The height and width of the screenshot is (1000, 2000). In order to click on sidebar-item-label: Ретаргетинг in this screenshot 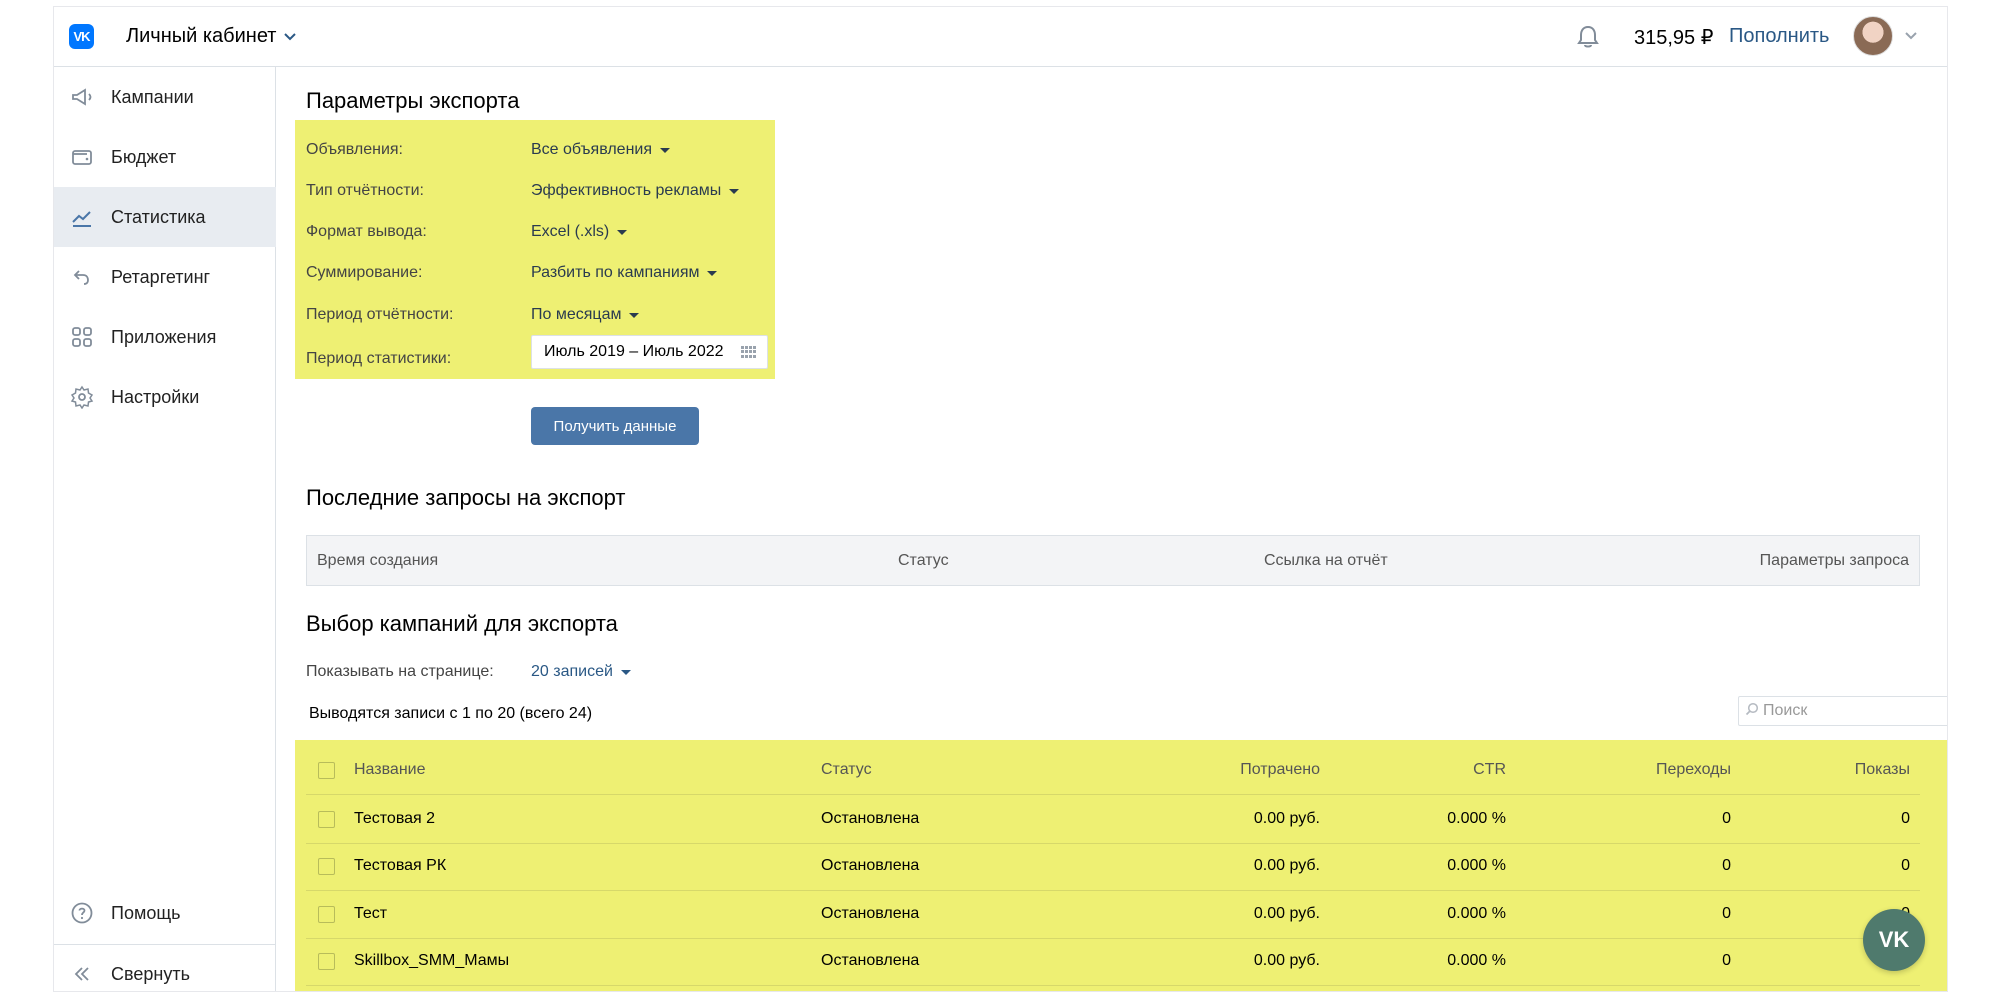, I will do `click(161, 276)`.